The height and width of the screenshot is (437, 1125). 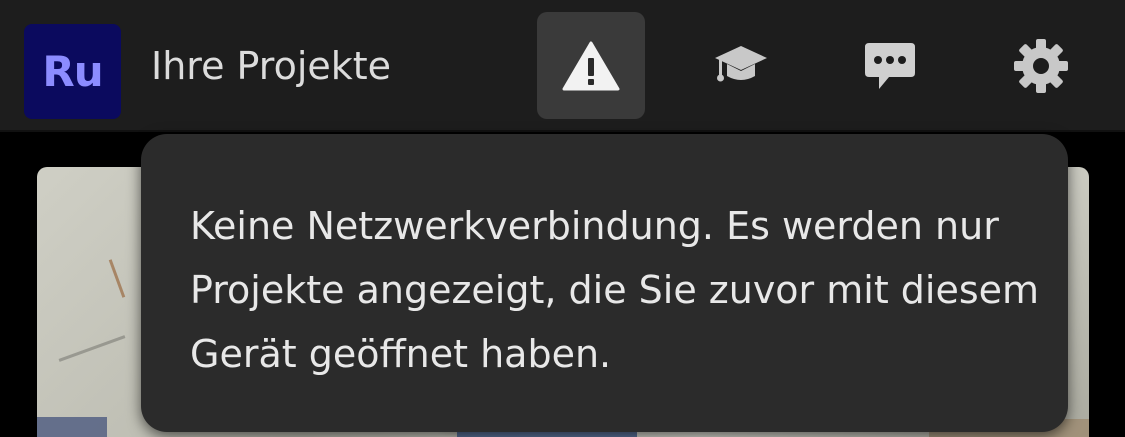 I want to click on feedback-button, so click(x=890, y=65).